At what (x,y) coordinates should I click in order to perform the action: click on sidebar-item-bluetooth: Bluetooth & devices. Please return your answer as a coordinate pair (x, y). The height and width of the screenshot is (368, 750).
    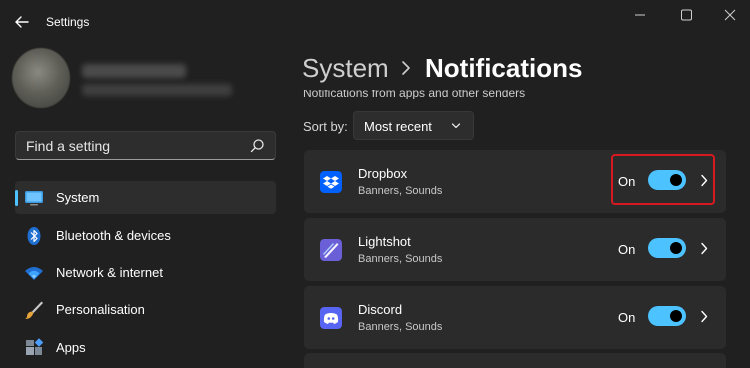
    Looking at the image, I should click on (145, 235).